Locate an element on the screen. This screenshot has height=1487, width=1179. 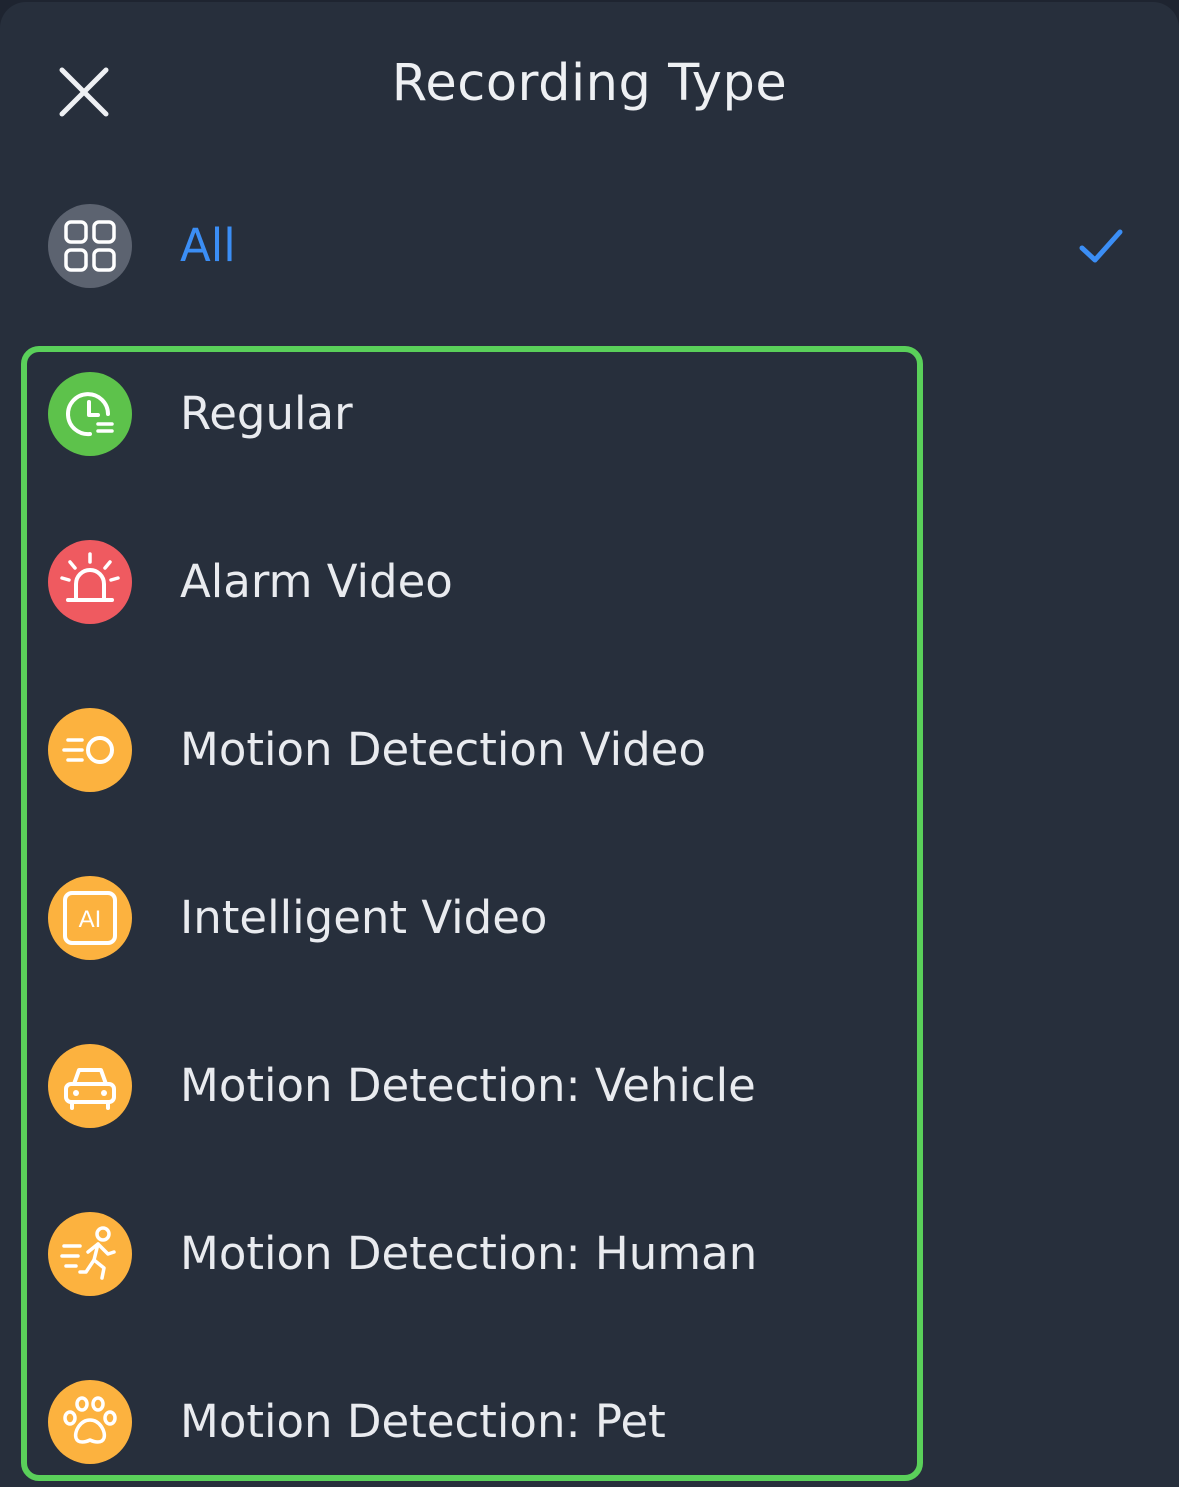
siren-icon is located at coordinates (90, 582).